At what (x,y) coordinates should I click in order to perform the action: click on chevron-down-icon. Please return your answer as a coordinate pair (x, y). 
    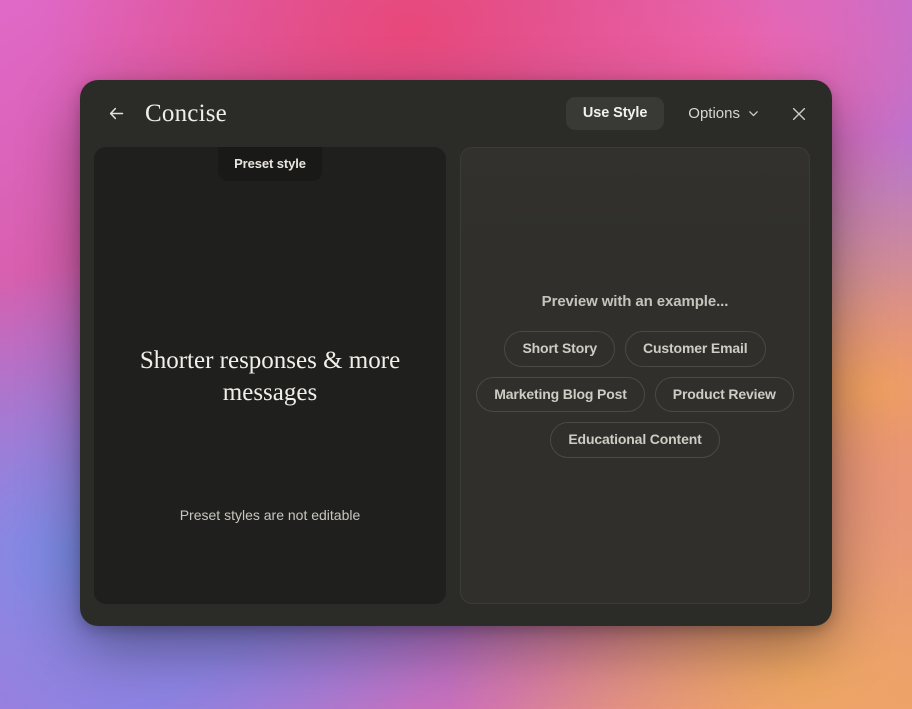
    Looking at the image, I should click on (753, 113).